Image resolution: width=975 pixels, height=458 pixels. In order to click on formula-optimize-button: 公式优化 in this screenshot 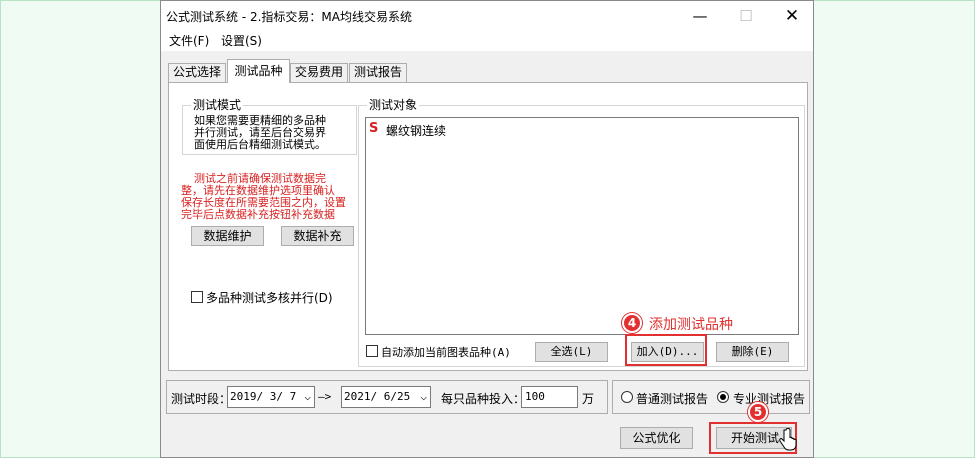, I will do `click(656, 438)`.